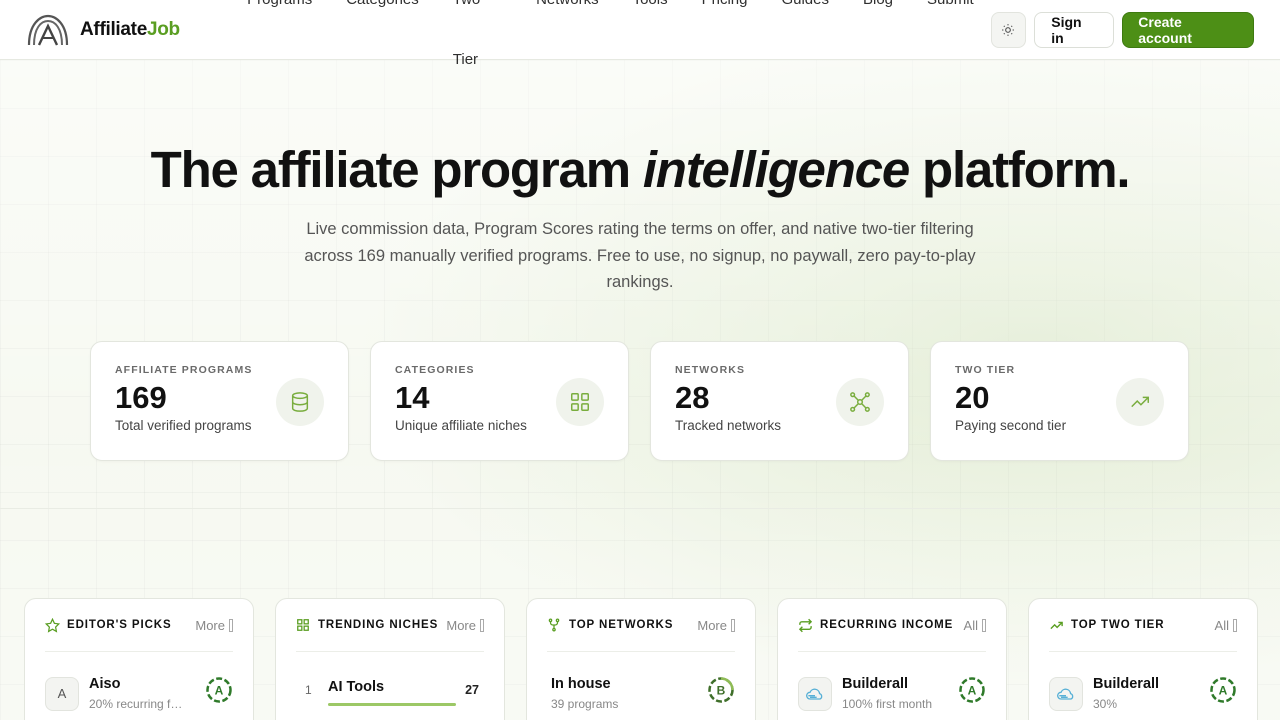 The width and height of the screenshot is (1280, 720). What do you see at coordinates (1143, 659) in the screenshot?
I see `panel-top-two-tier: TOP TWO TIER All Builderall 30% A` at bounding box center [1143, 659].